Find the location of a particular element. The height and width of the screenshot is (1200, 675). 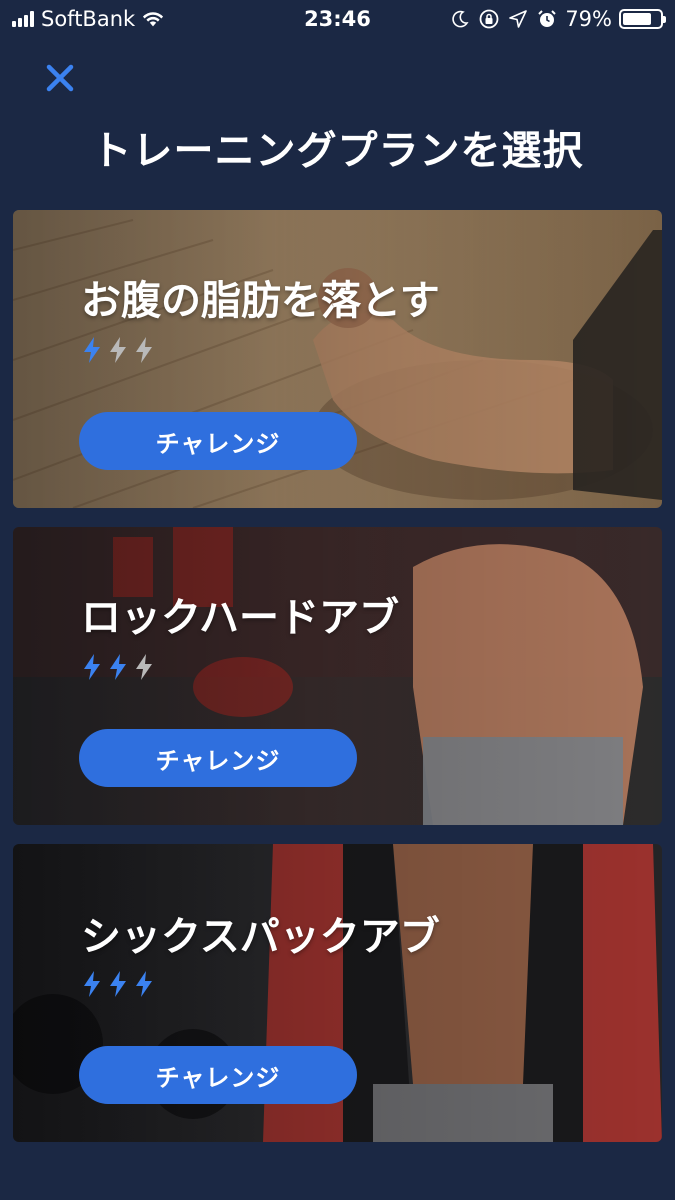

moon-icon is located at coordinates (460, 19).